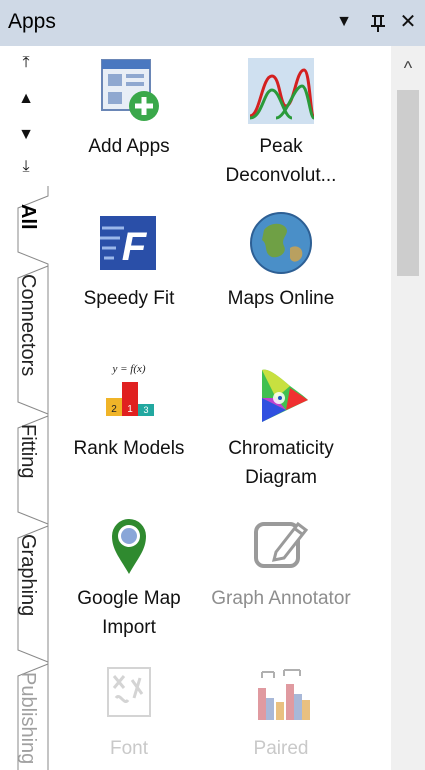 The width and height of the screenshot is (425, 770). What do you see at coordinates (114, 409) in the screenshot?
I see `rank-2-label: 2` at bounding box center [114, 409].